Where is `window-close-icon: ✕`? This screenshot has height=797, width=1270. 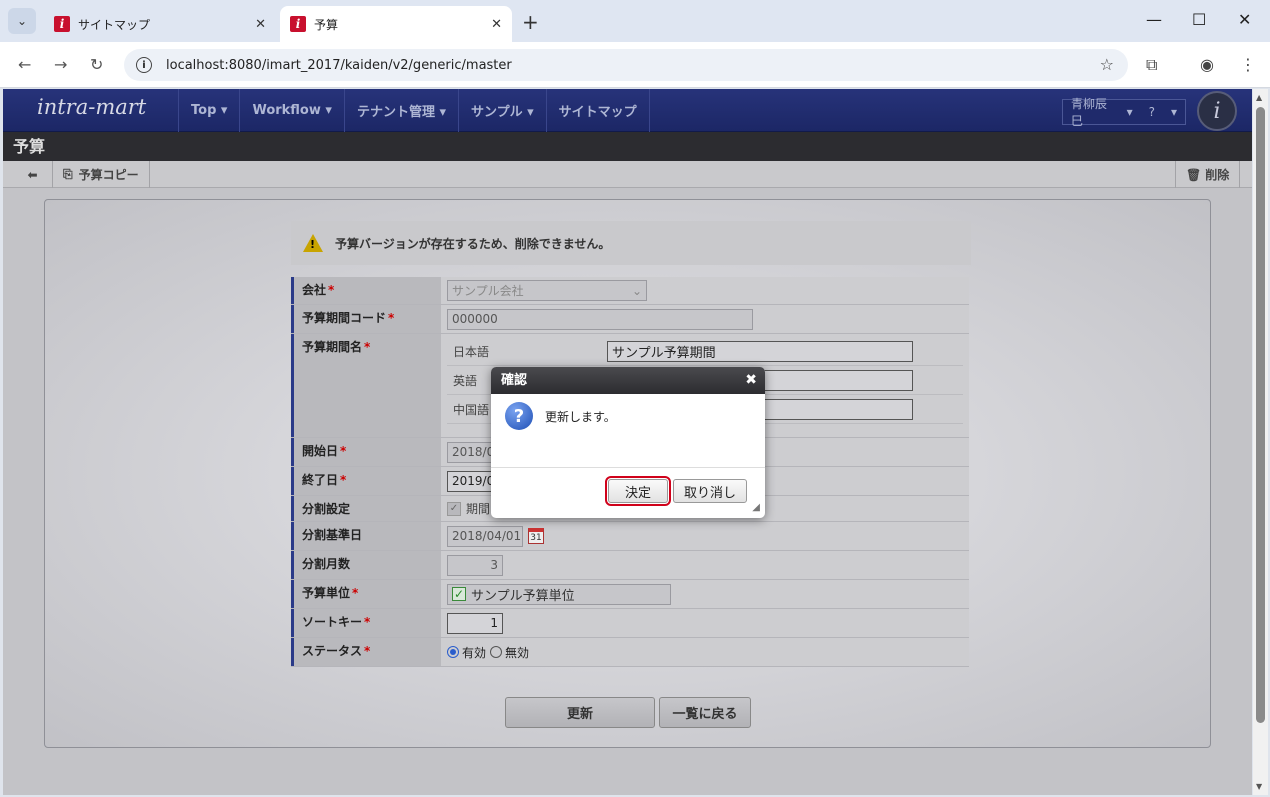 window-close-icon: ✕ is located at coordinates (1244, 19).